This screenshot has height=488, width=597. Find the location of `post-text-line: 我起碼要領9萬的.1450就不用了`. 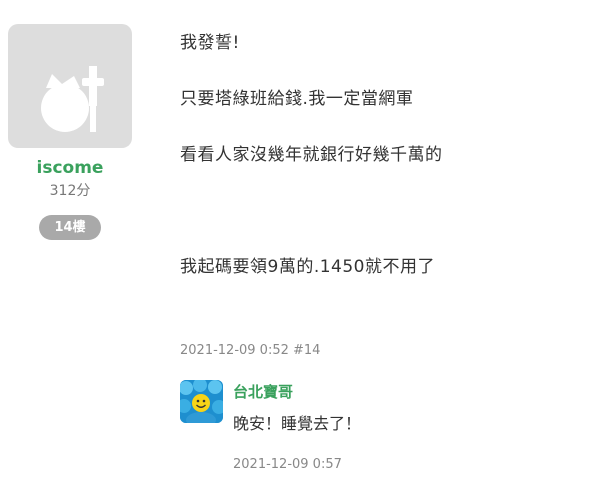

post-text-line: 我起碼要領9萬的.1450就不用了 is located at coordinates (307, 267).